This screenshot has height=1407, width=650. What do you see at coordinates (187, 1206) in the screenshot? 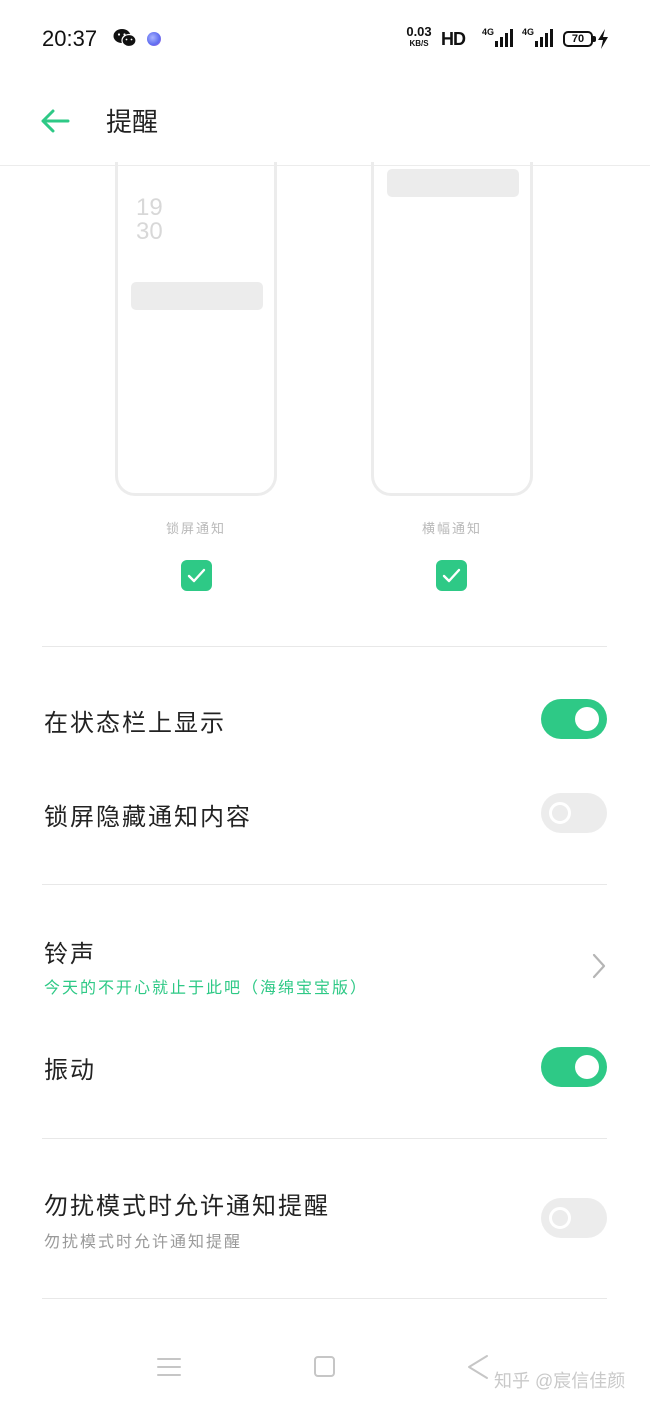
I see `dnd-allow-label: 勿扰模式时允许通知提醒` at bounding box center [187, 1206].